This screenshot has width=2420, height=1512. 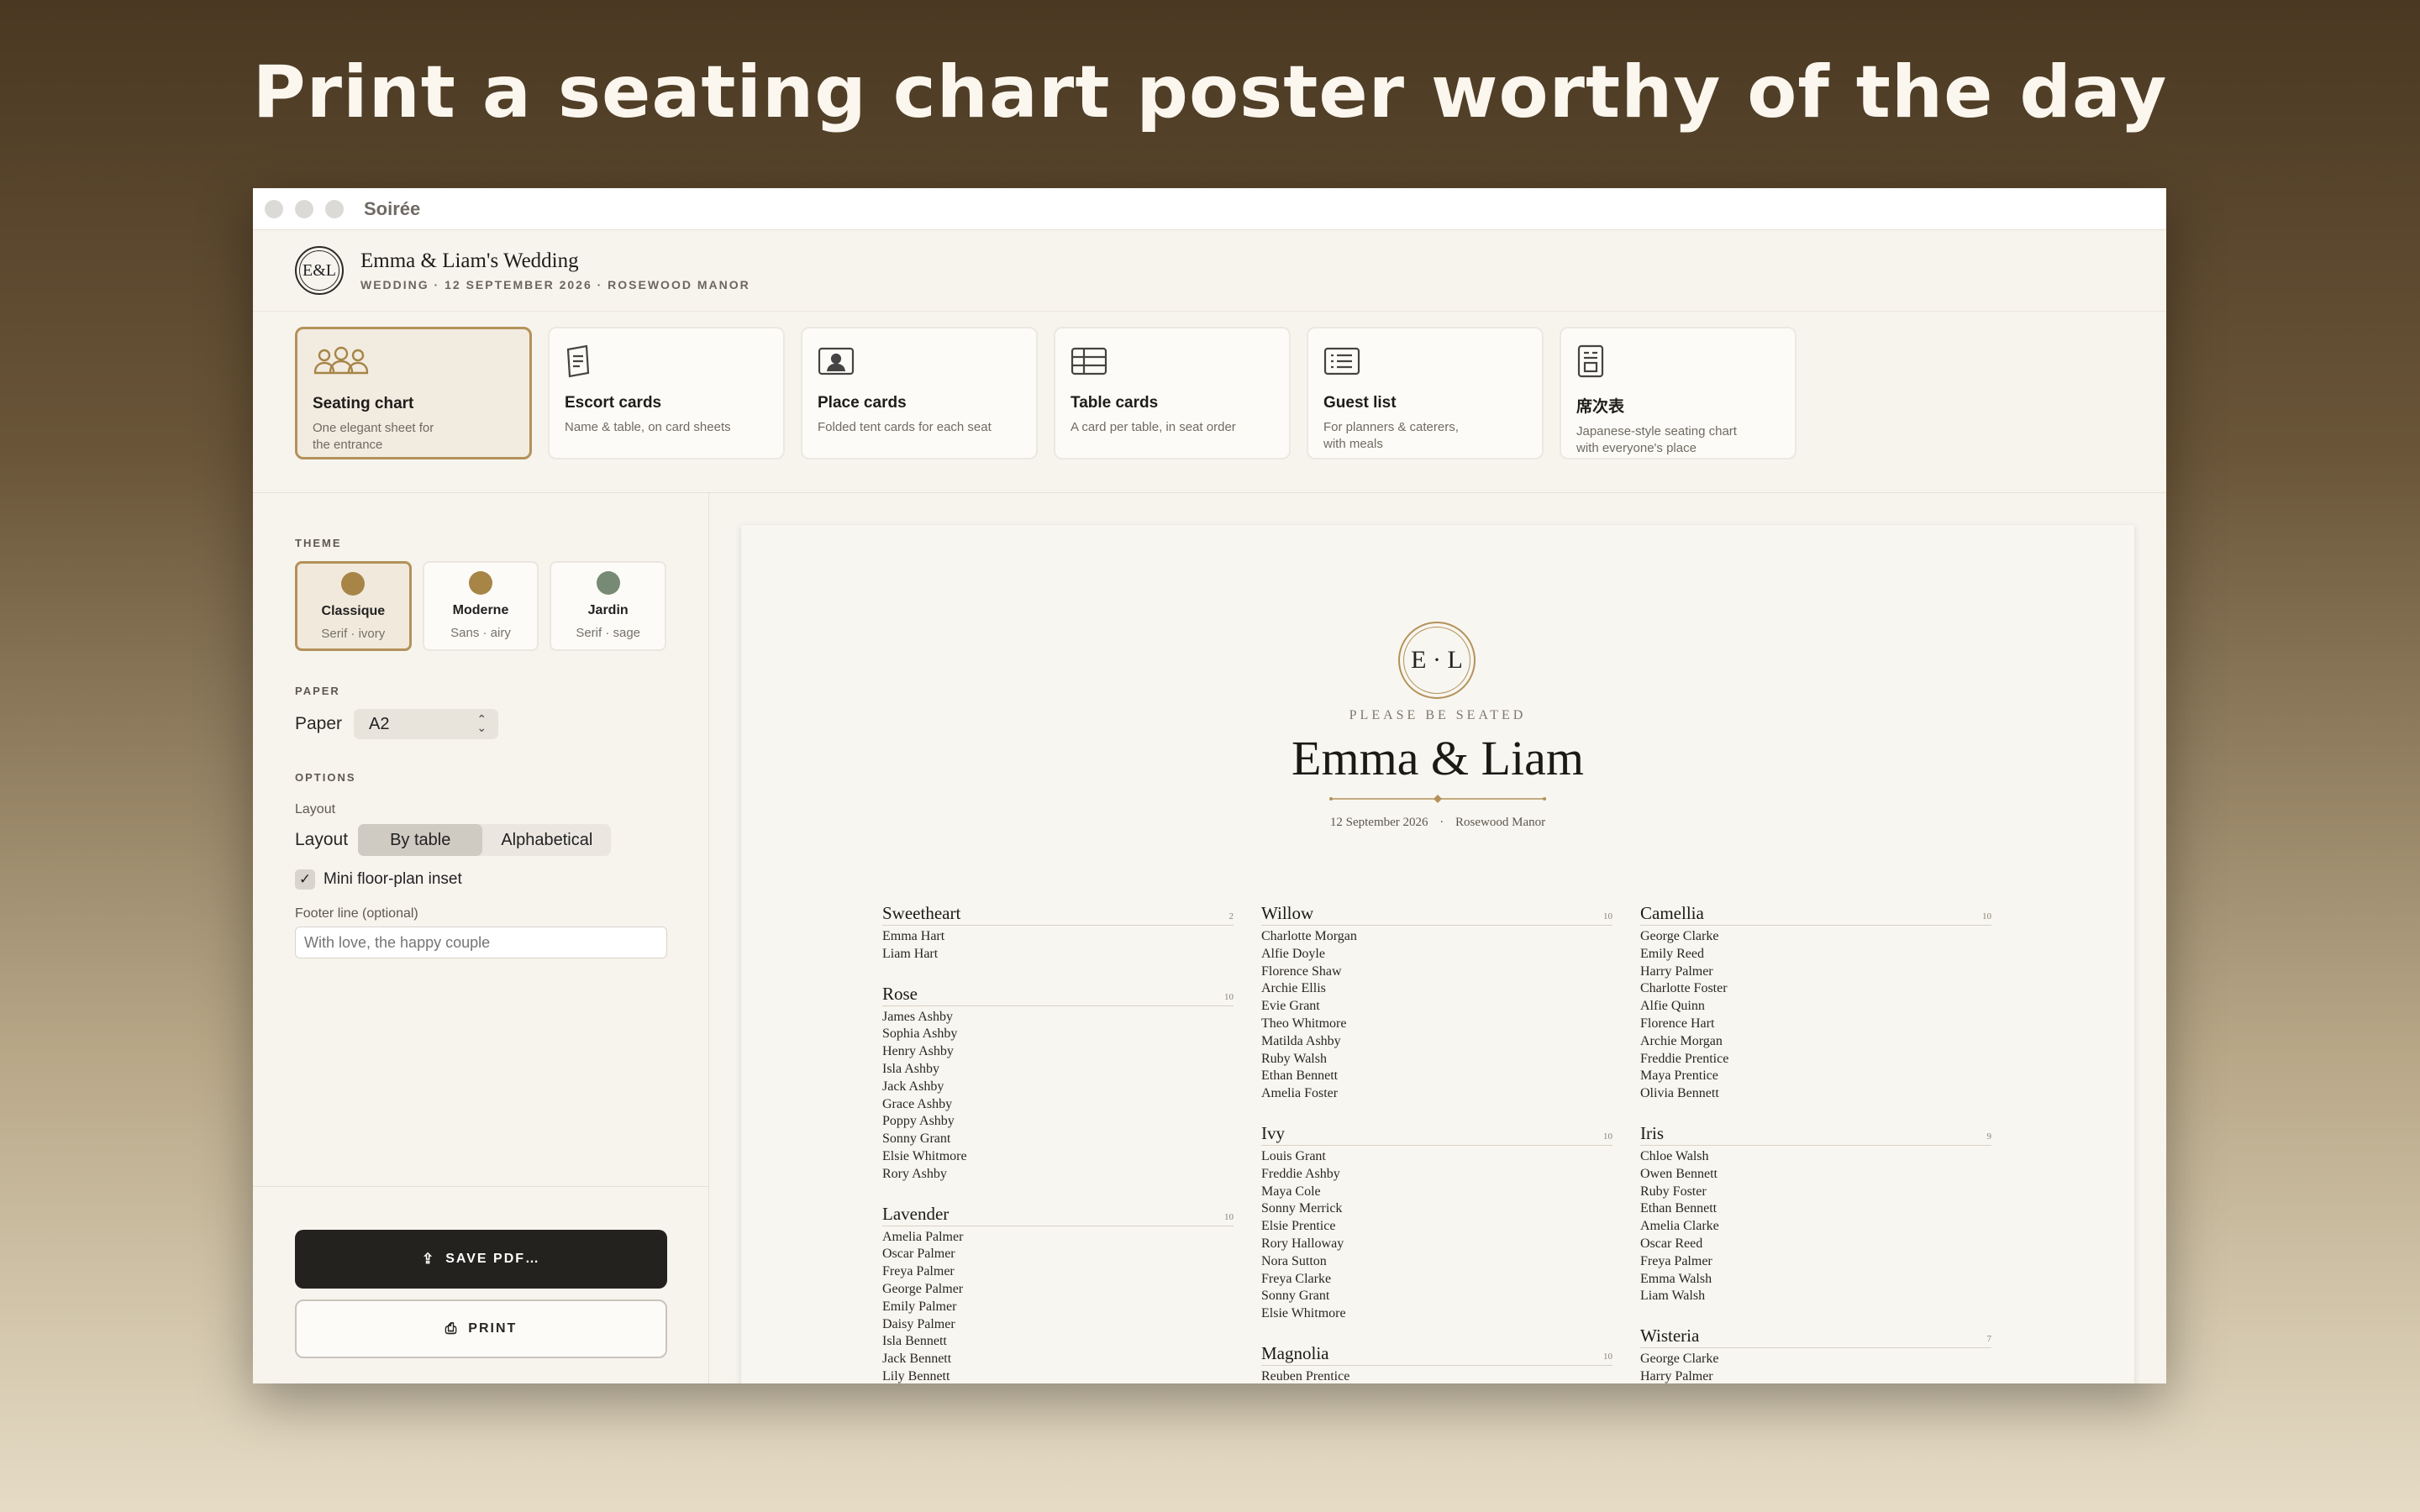 What do you see at coordinates (427, 724) in the screenshot?
I see `paper-select: A2 ⌃ ⌄` at bounding box center [427, 724].